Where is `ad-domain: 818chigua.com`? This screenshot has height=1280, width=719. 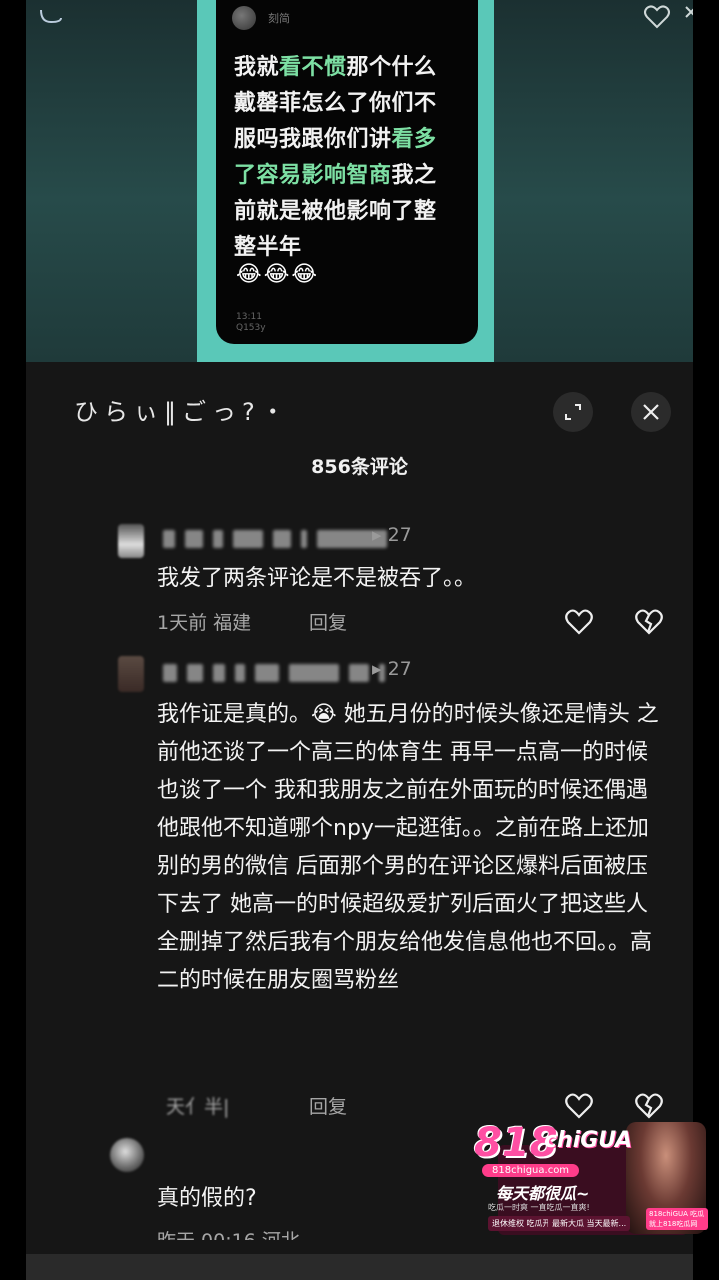
ad-domain: 818chigua.com is located at coordinates (531, 1170).